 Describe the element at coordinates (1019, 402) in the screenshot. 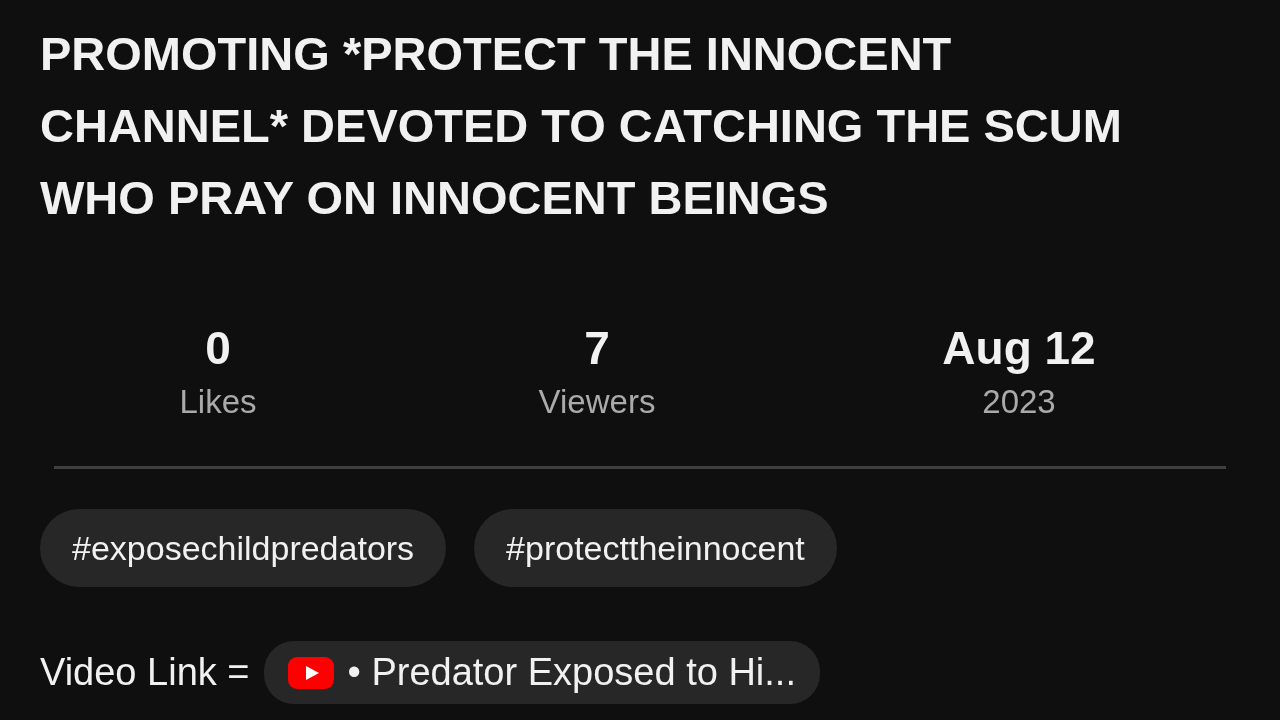

I see `stat-label: 2023` at that location.